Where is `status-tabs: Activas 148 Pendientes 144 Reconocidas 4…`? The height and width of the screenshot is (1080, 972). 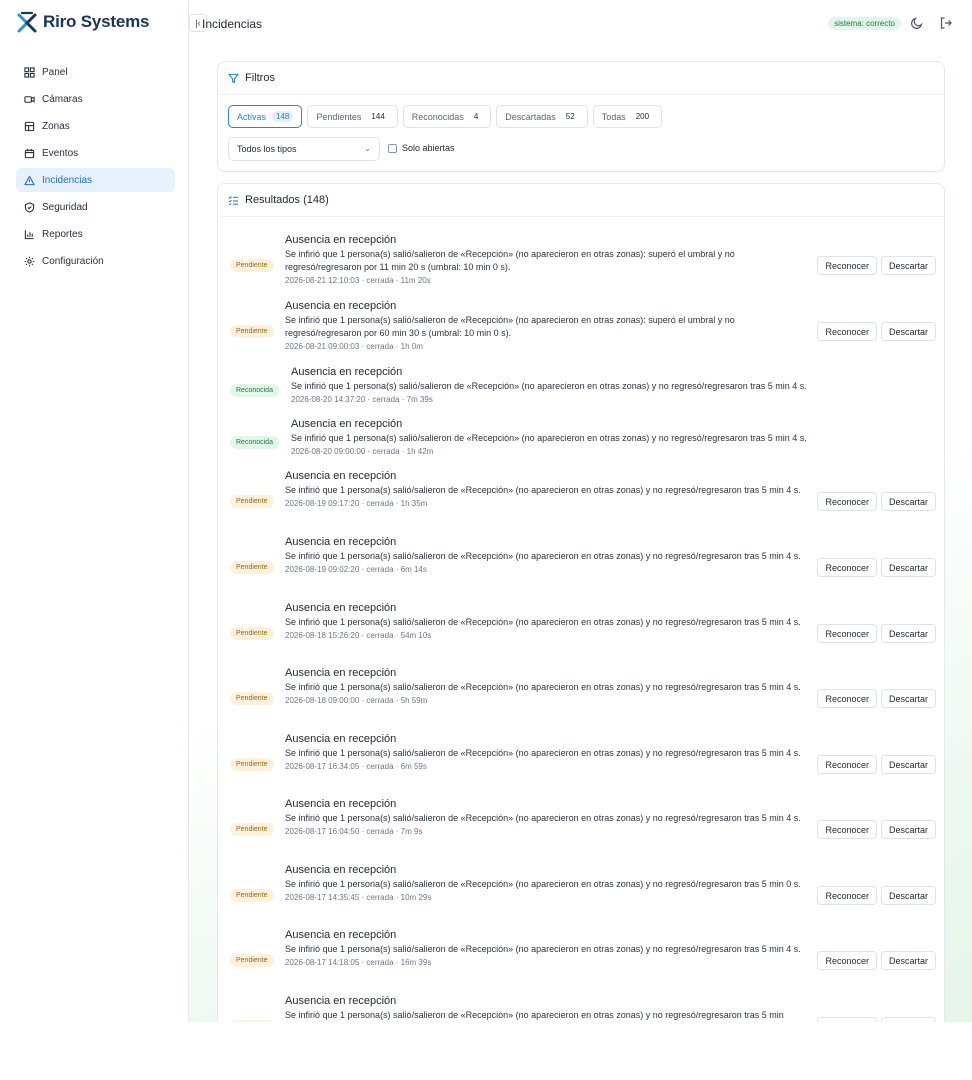
status-tabs: Activas 148 Pendientes 144 Reconocidas 4… is located at coordinates (447, 116).